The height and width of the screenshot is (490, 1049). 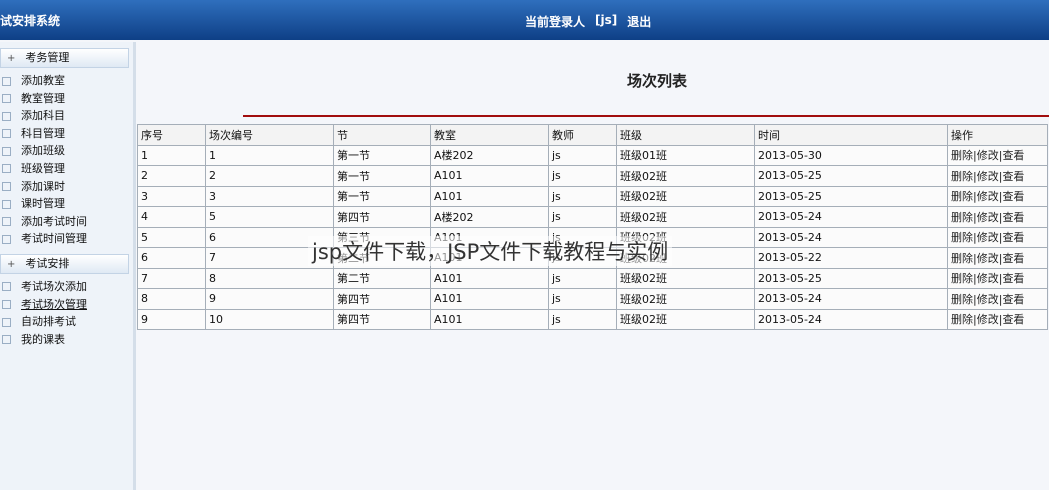 I want to click on table-cell: 5, so click(x=269, y=217).